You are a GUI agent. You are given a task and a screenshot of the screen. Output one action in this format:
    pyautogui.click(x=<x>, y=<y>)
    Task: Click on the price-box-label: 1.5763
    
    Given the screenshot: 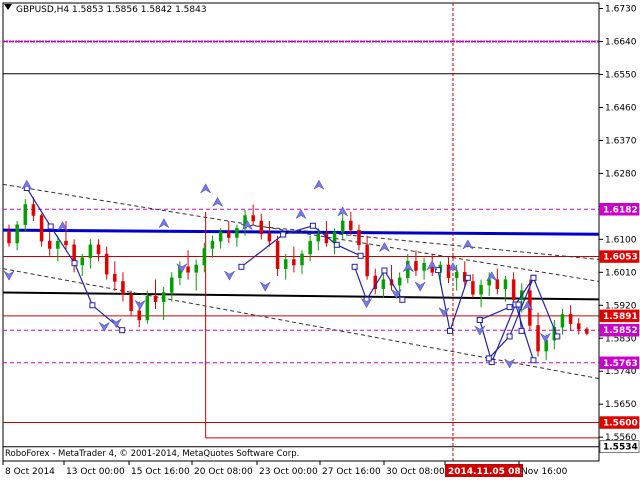 What is the action you would take?
    pyautogui.click(x=620, y=364)
    